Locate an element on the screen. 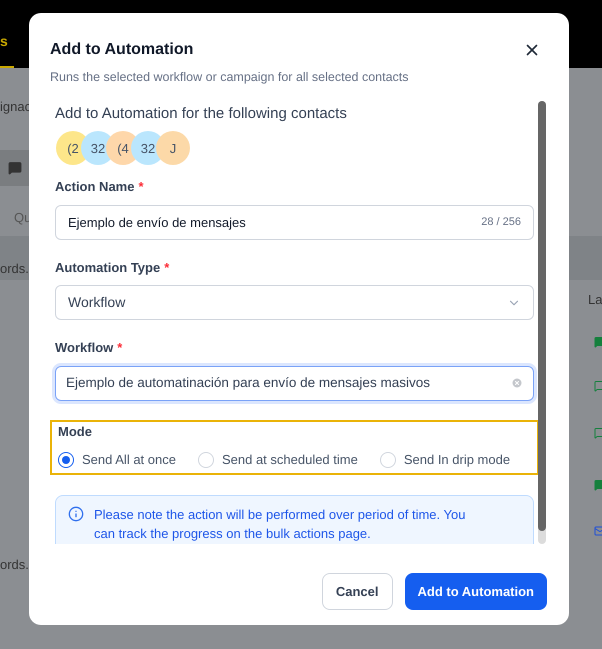  automation-type-select: Workflow is located at coordinates (294, 302).